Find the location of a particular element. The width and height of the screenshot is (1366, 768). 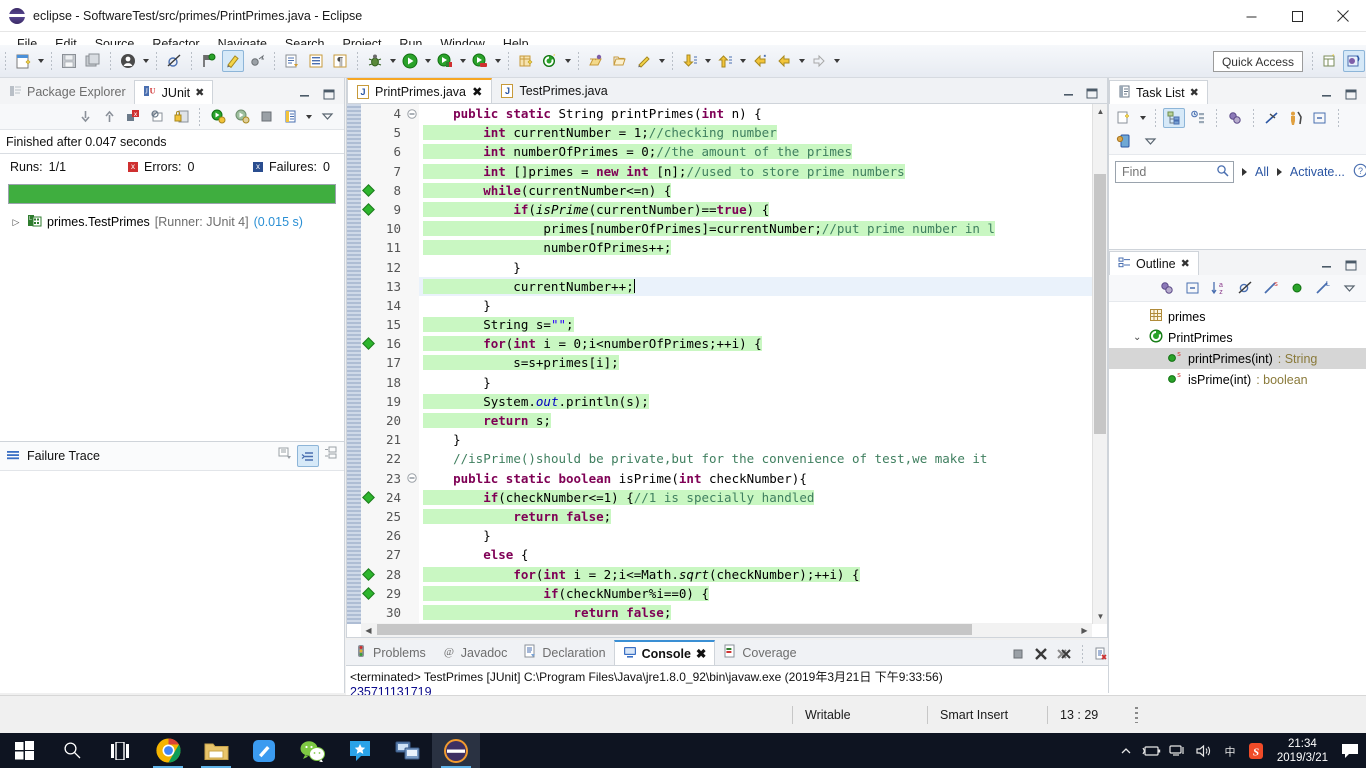

editor-tab-close-icon: ✖ is located at coordinates (477, 91).